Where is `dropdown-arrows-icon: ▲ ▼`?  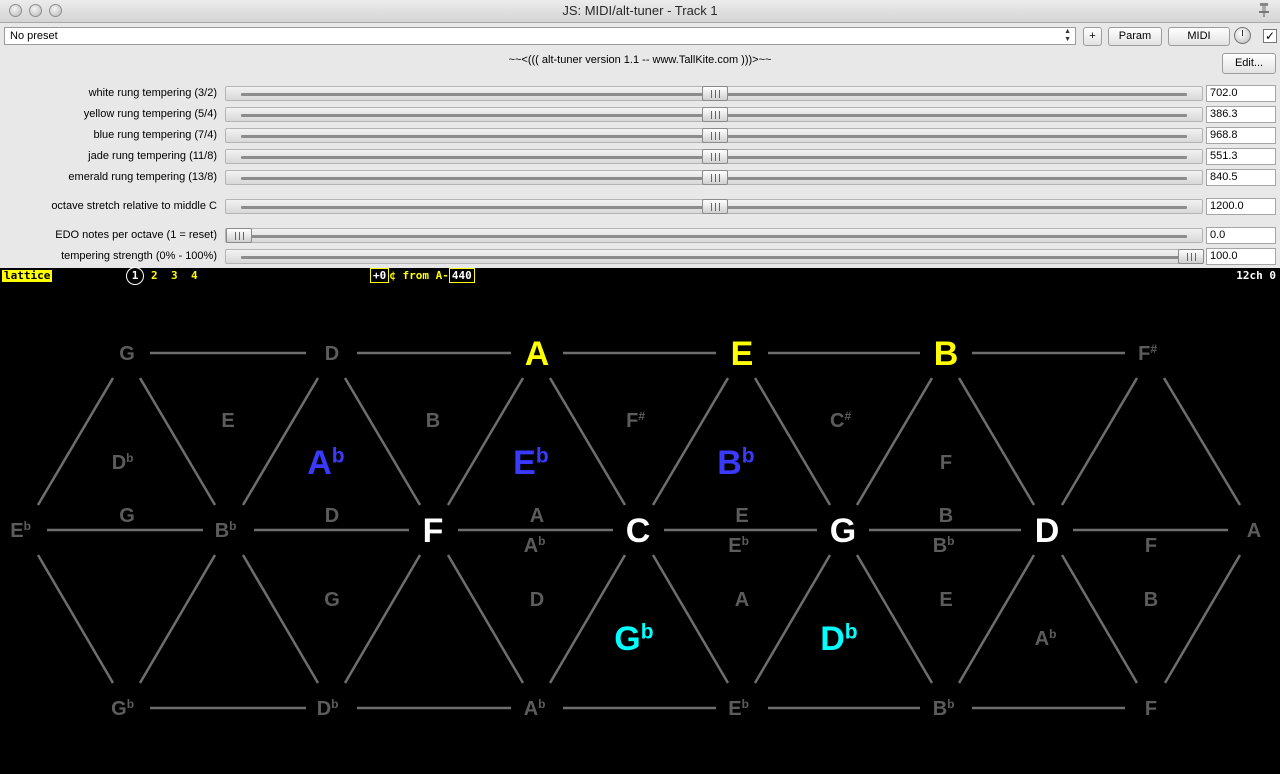 dropdown-arrows-icon: ▲ ▼ is located at coordinates (1067, 35).